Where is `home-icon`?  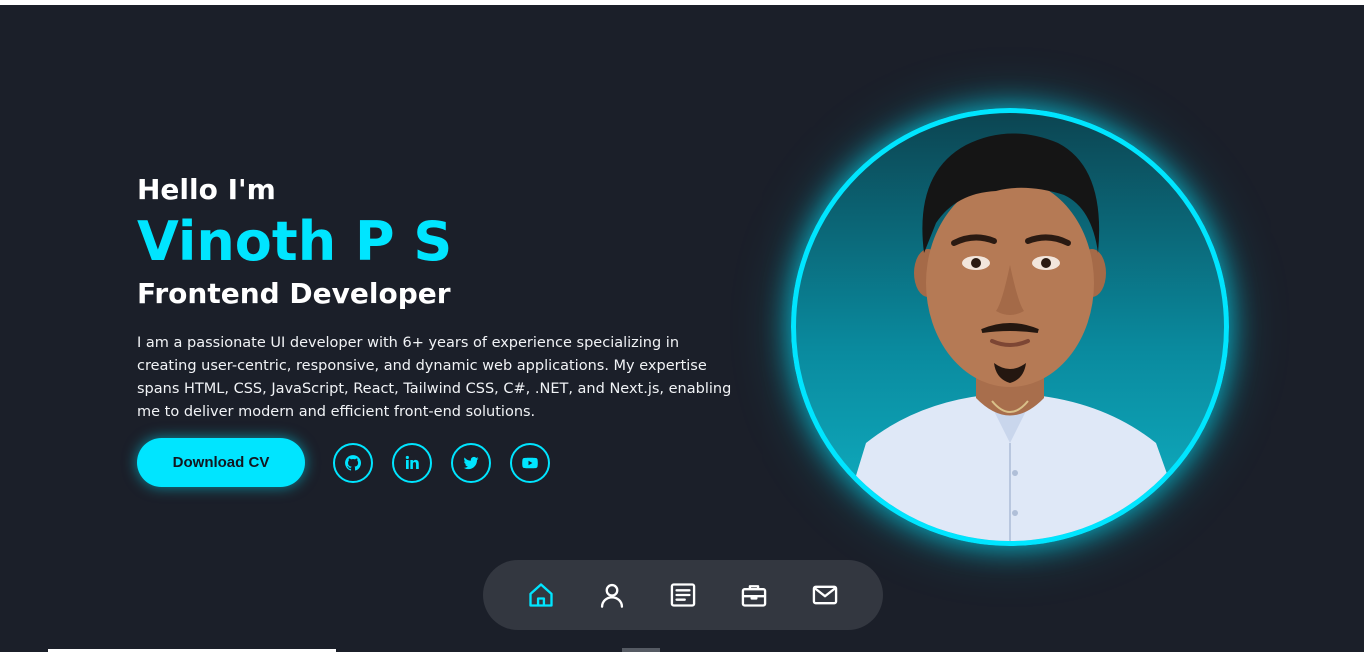
home-icon is located at coordinates (541, 595).